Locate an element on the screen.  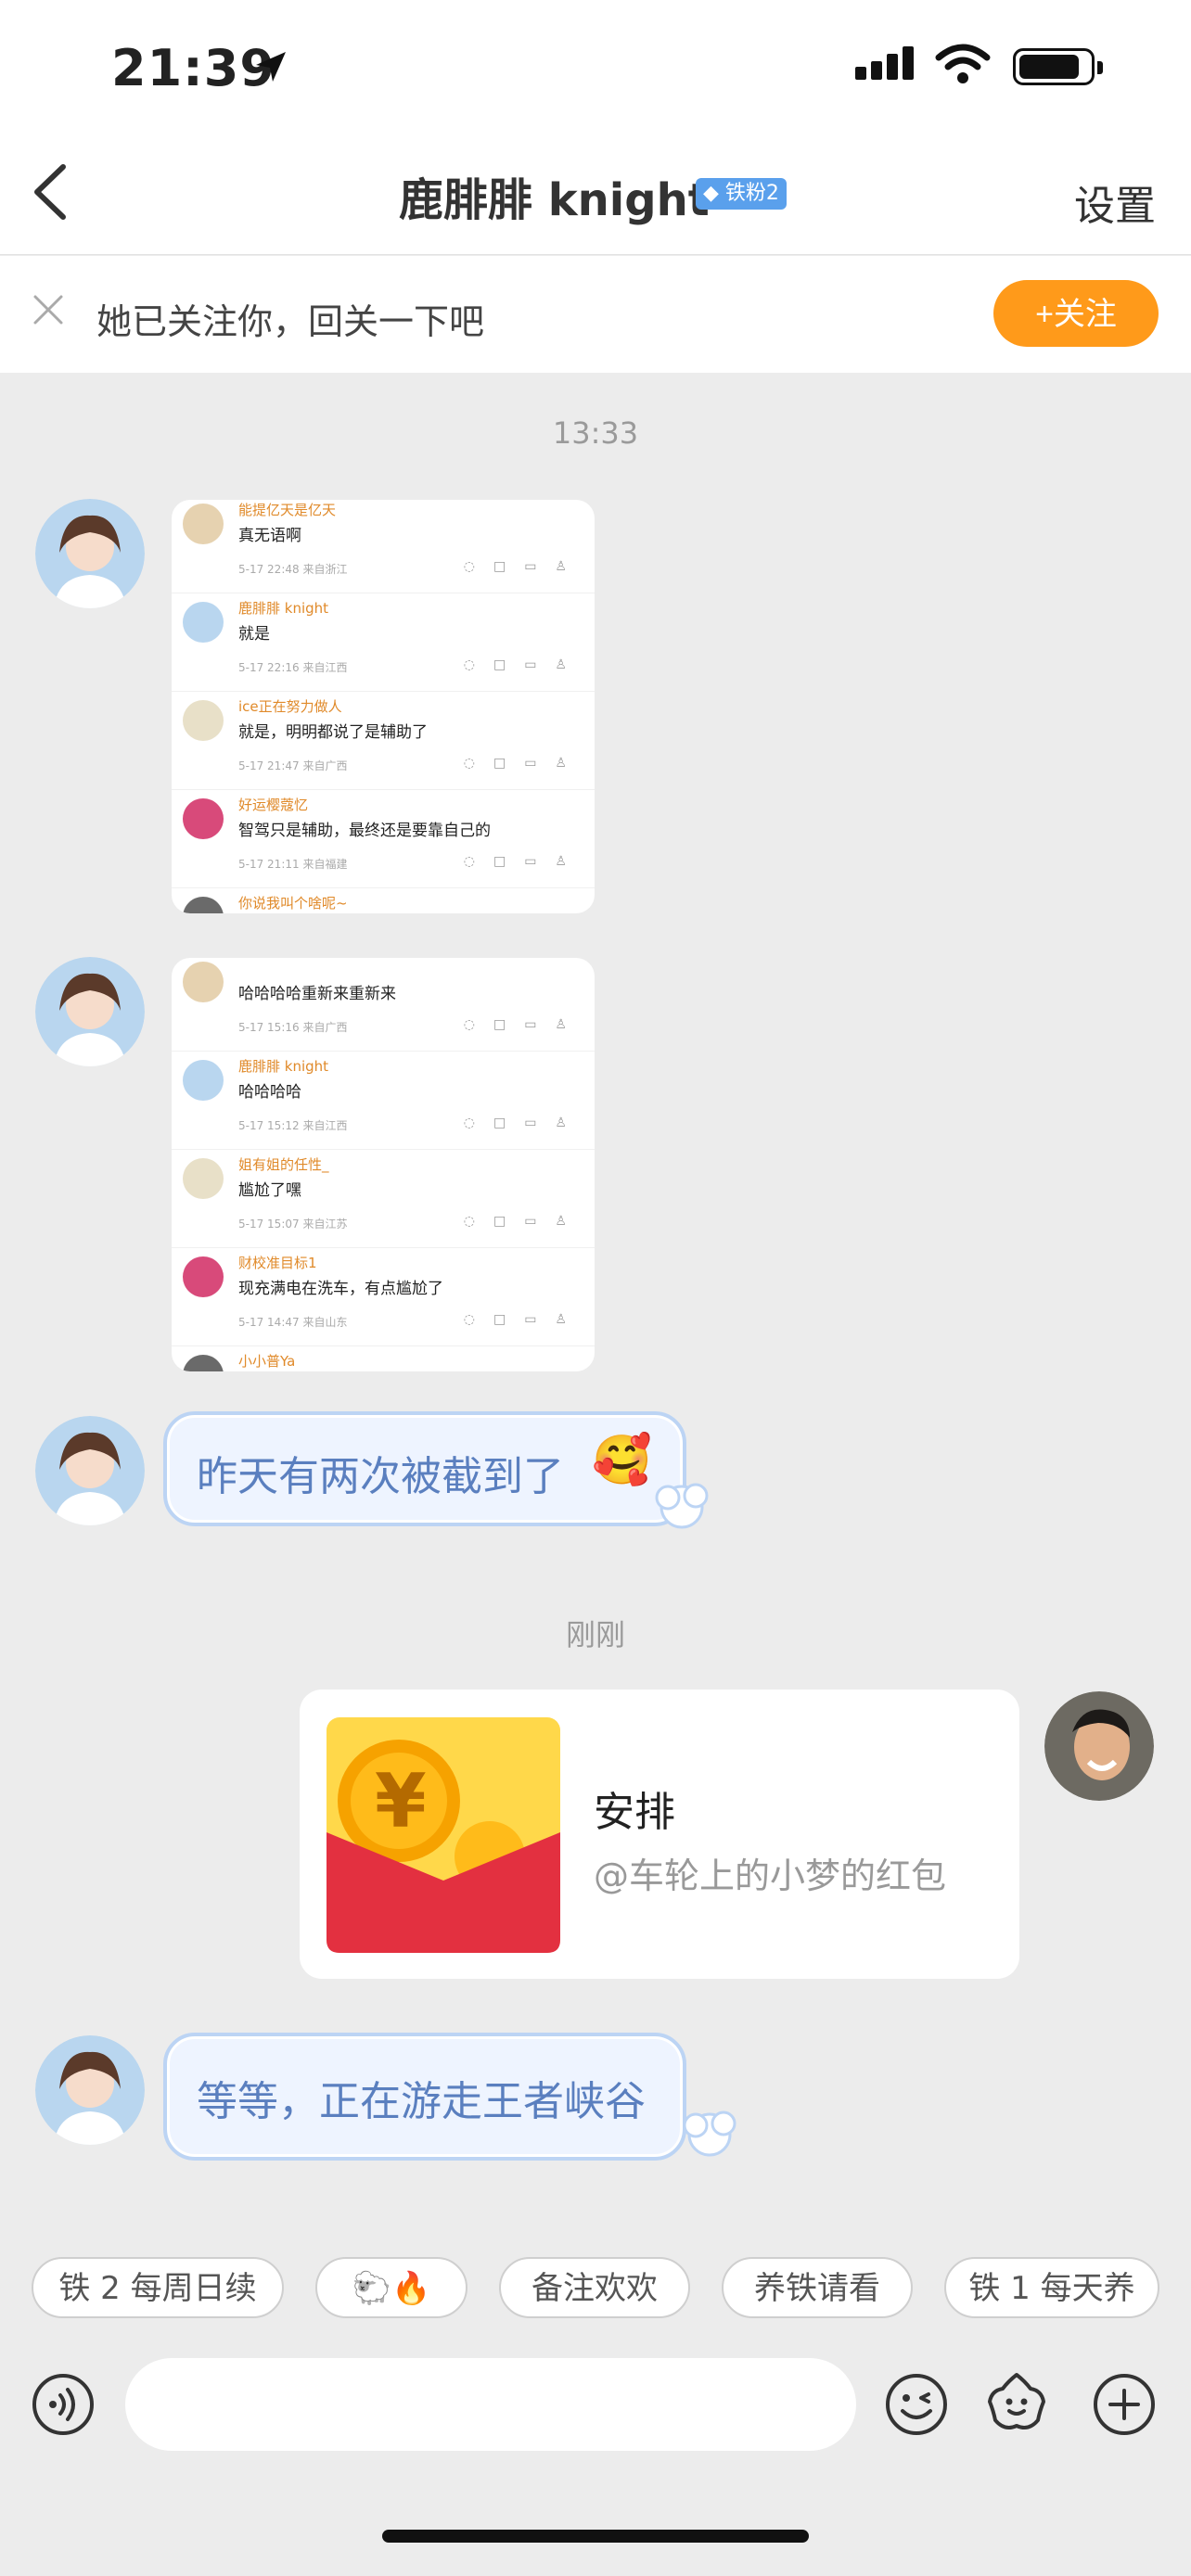
settings-button: 设置 is located at coordinates (1115, 202).